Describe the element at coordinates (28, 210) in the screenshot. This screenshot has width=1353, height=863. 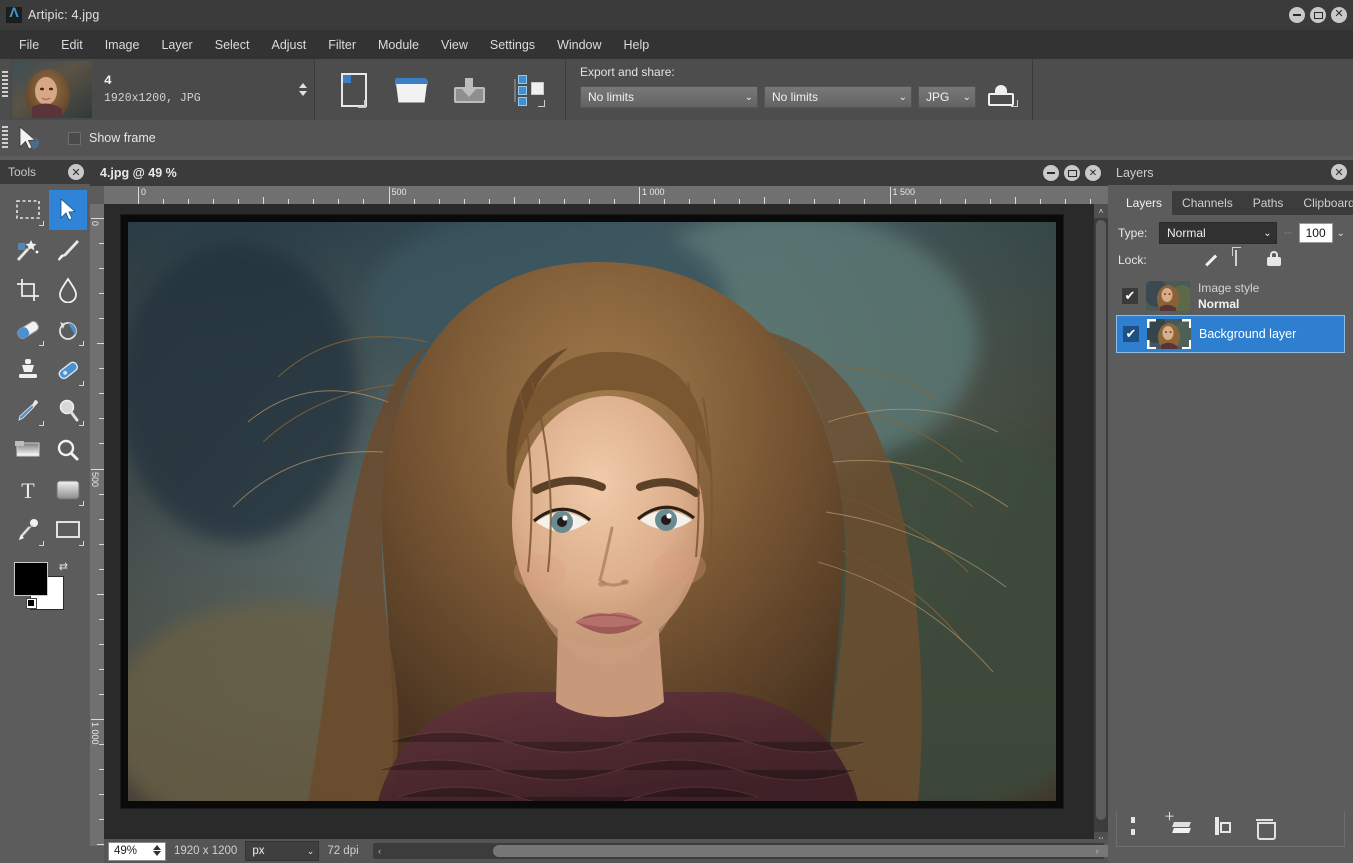
I see `rectangular-marquee-tool` at that location.